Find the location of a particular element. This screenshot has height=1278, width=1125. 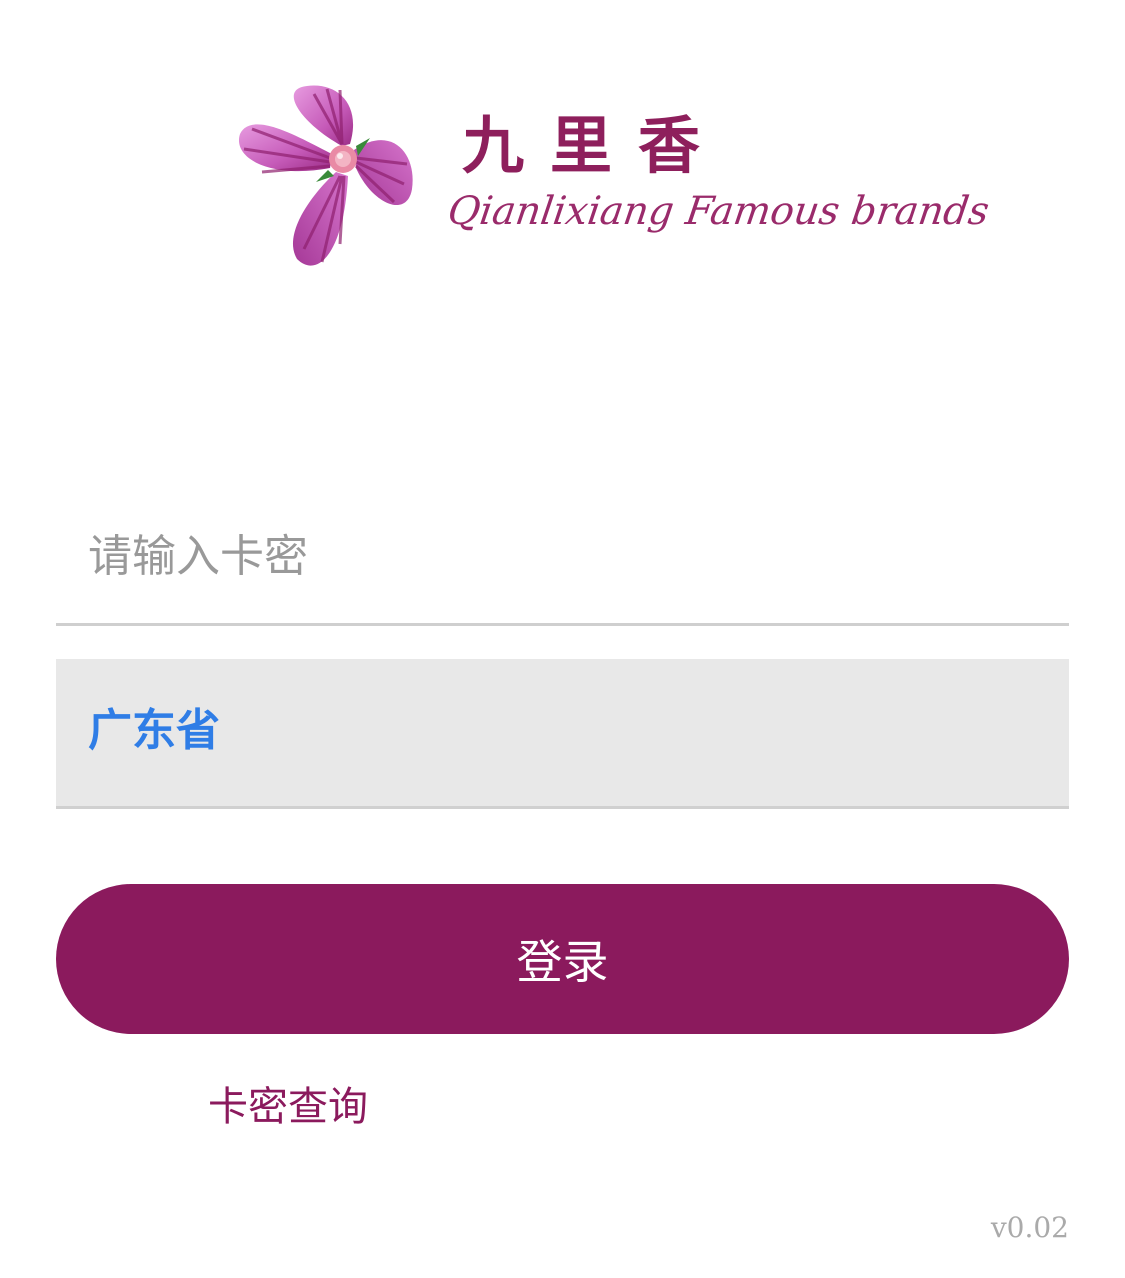

brand-name-cn: 九里香 is located at coordinates (594, 145).